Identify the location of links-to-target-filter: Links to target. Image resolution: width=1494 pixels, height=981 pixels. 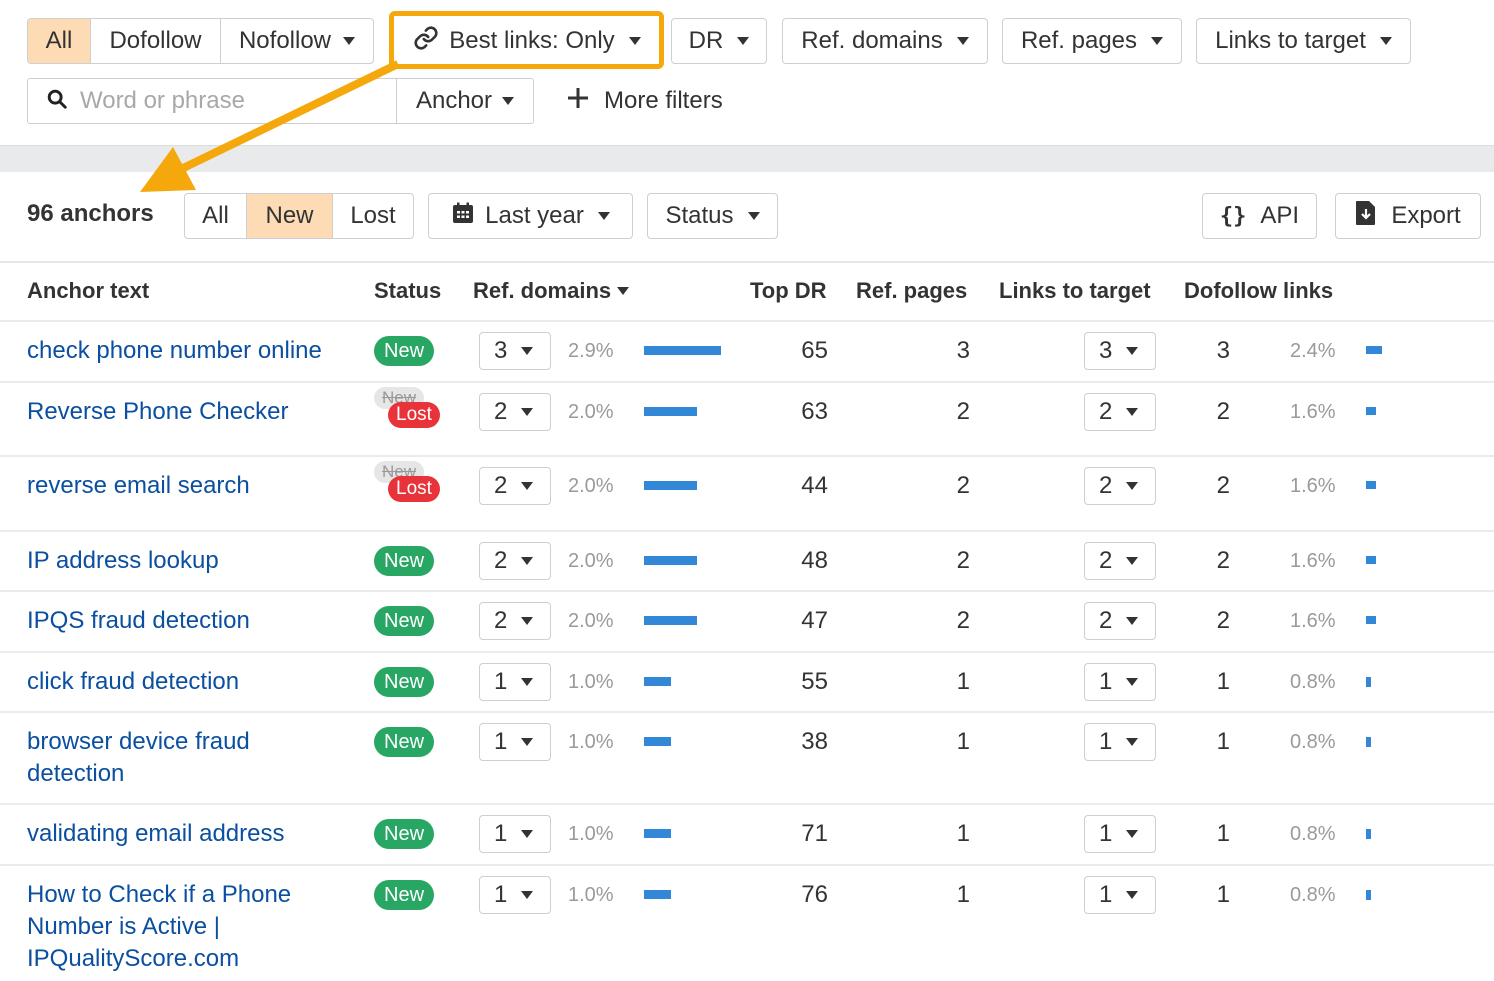
(1303, 41).